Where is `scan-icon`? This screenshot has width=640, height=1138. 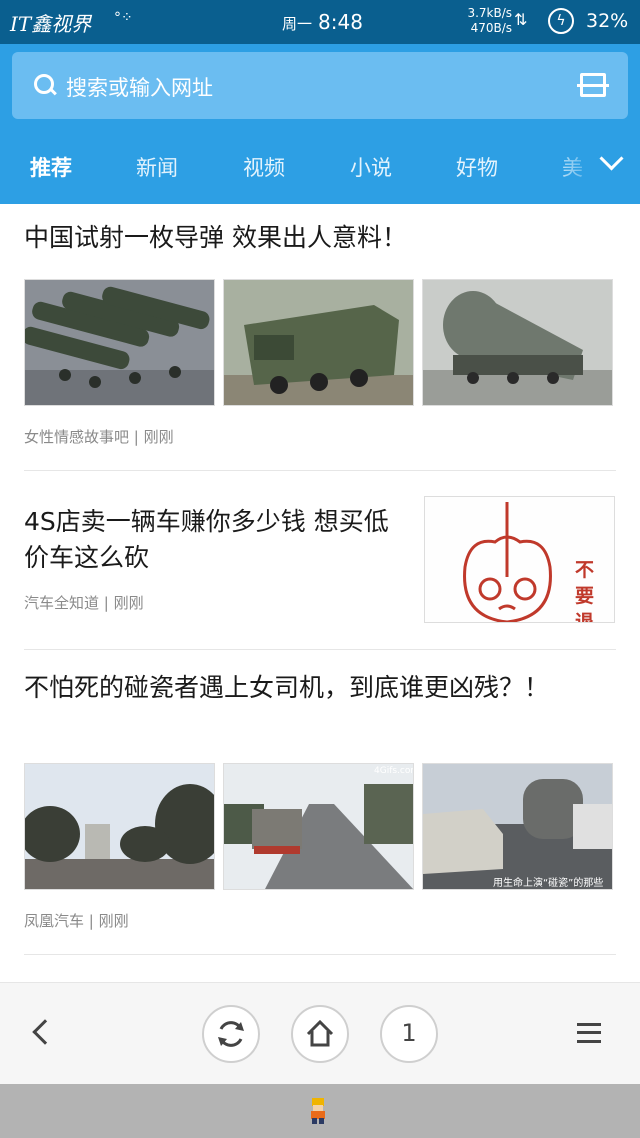 scan-icon is located at coordinates (593, 85).